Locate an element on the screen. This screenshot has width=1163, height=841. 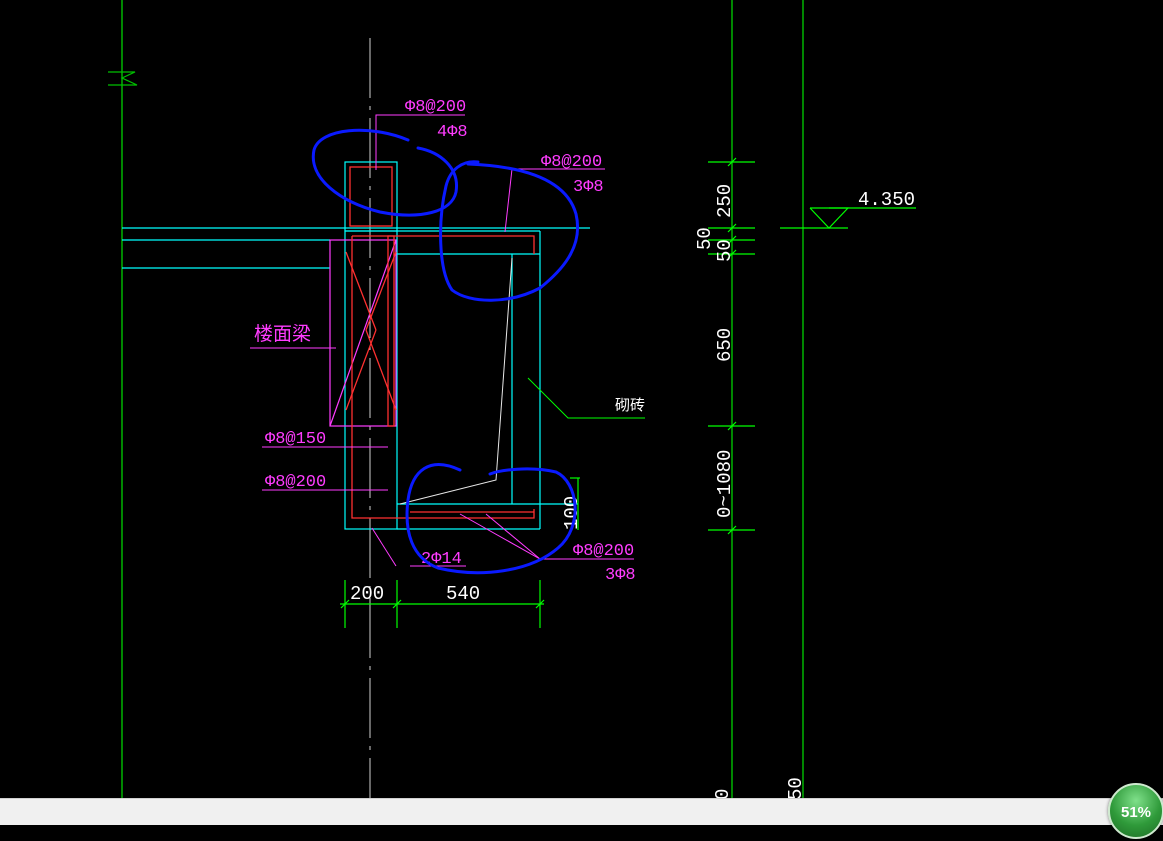
label-top-bars: 4Φ8 is located at coordinates (452, 132).